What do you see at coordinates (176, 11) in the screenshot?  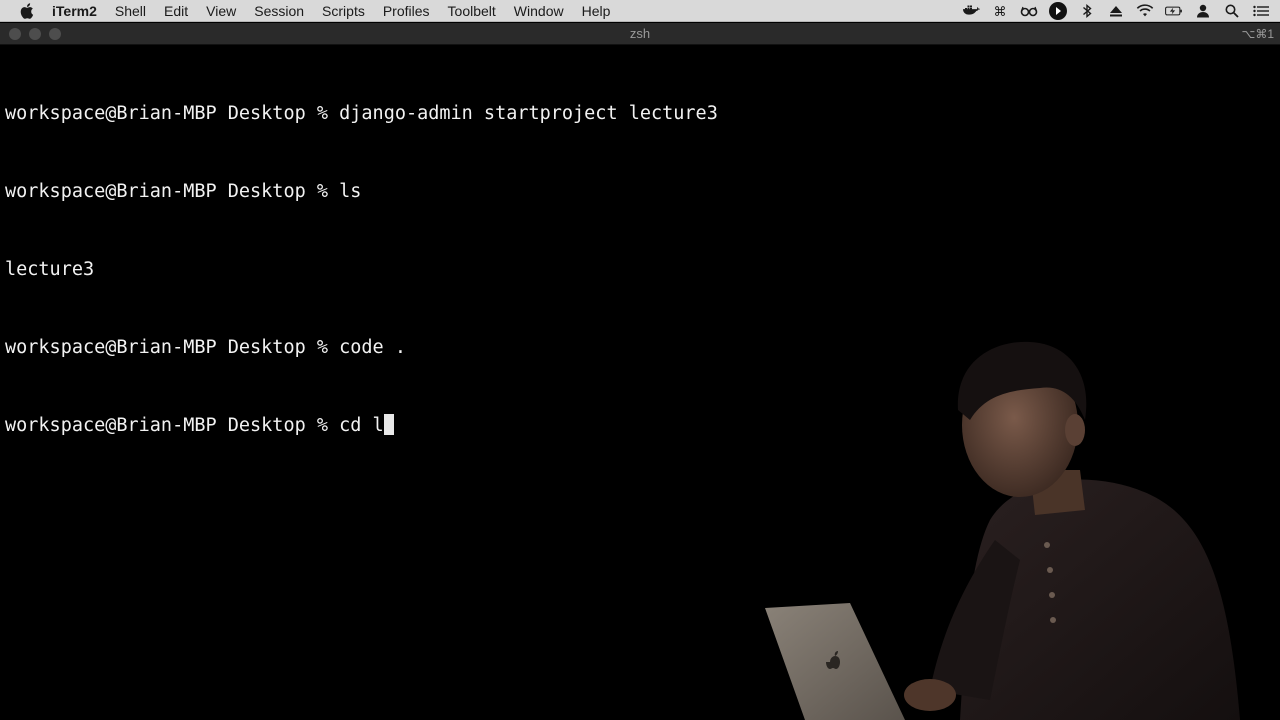 I see `menu-edit: Edit` at bounding box center [176, 11].